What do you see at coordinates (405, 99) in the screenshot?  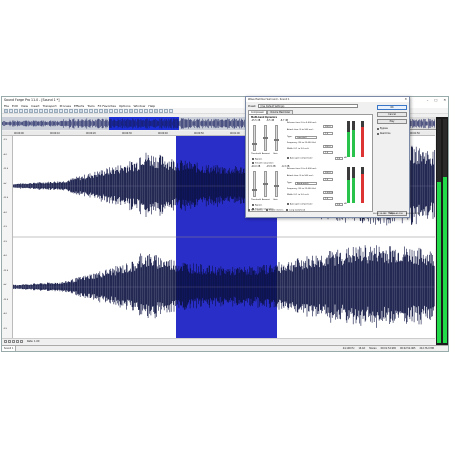 I see `dialog-close-icon: ✕` at bounding box center [405, 99].